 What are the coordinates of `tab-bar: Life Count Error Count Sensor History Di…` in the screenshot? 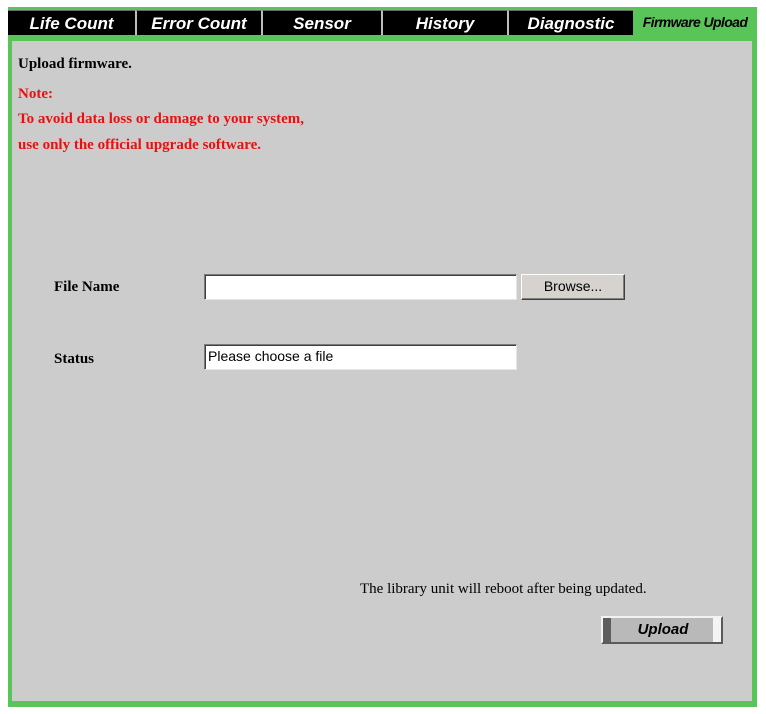 It's located at (382, 23).